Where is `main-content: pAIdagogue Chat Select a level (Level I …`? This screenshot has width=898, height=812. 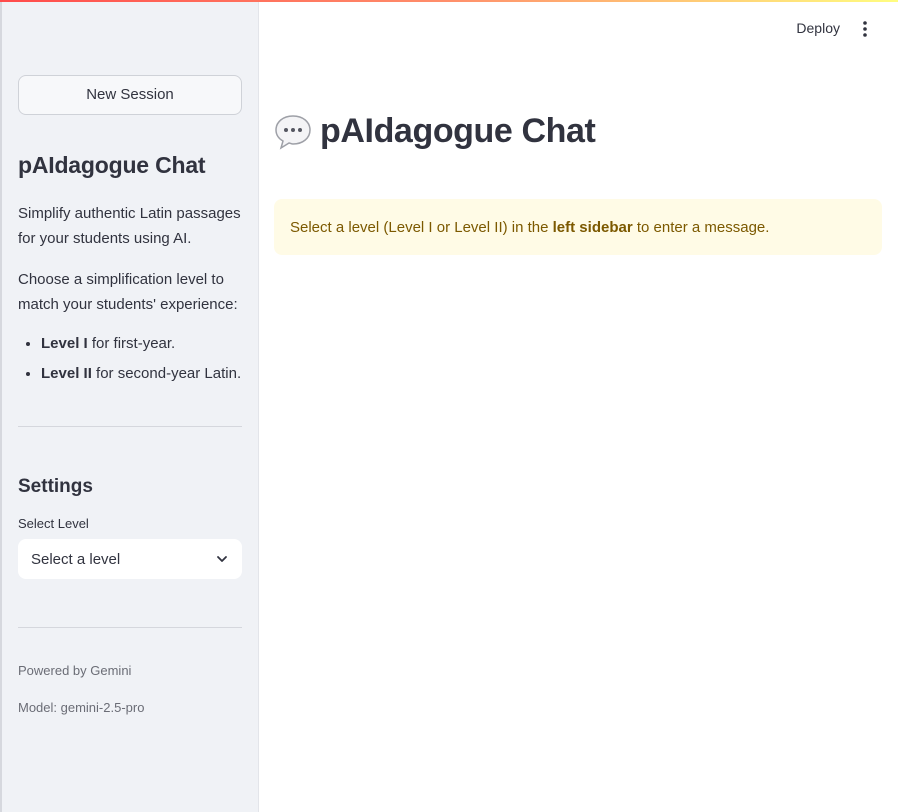 main-content: pAIdagogue Chat Select a level (Level I … is located at coordinates (578, 183).